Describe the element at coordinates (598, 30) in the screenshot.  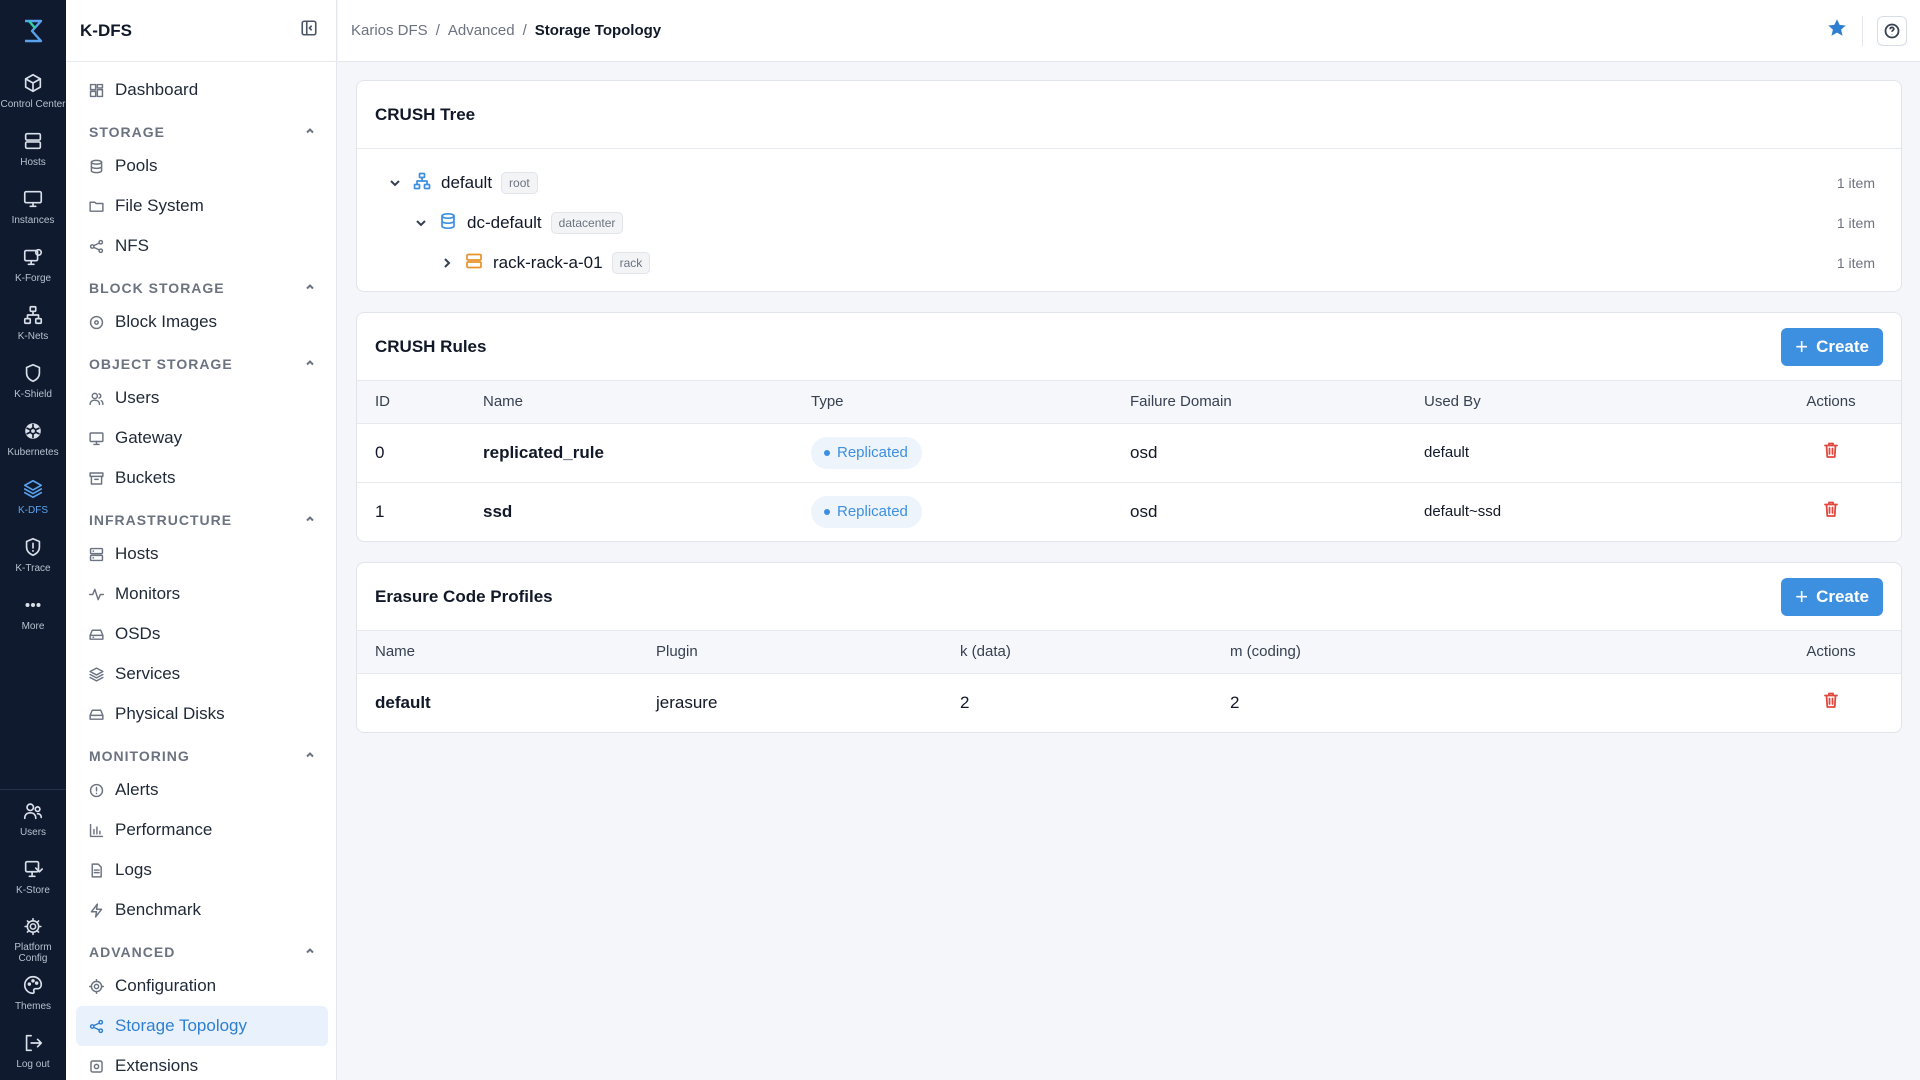
I see `breadcrumb-current: Storage Topology` at that location.